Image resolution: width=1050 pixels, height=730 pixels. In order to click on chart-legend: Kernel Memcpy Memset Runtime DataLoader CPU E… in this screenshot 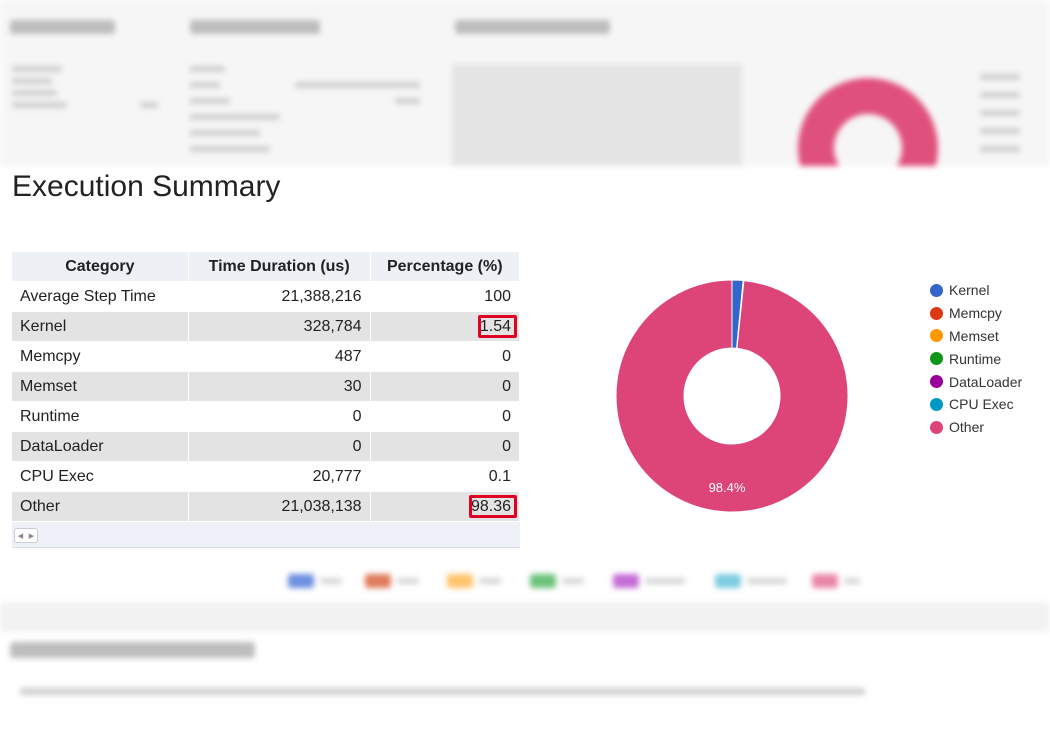, I will do `click(976, 359)`.